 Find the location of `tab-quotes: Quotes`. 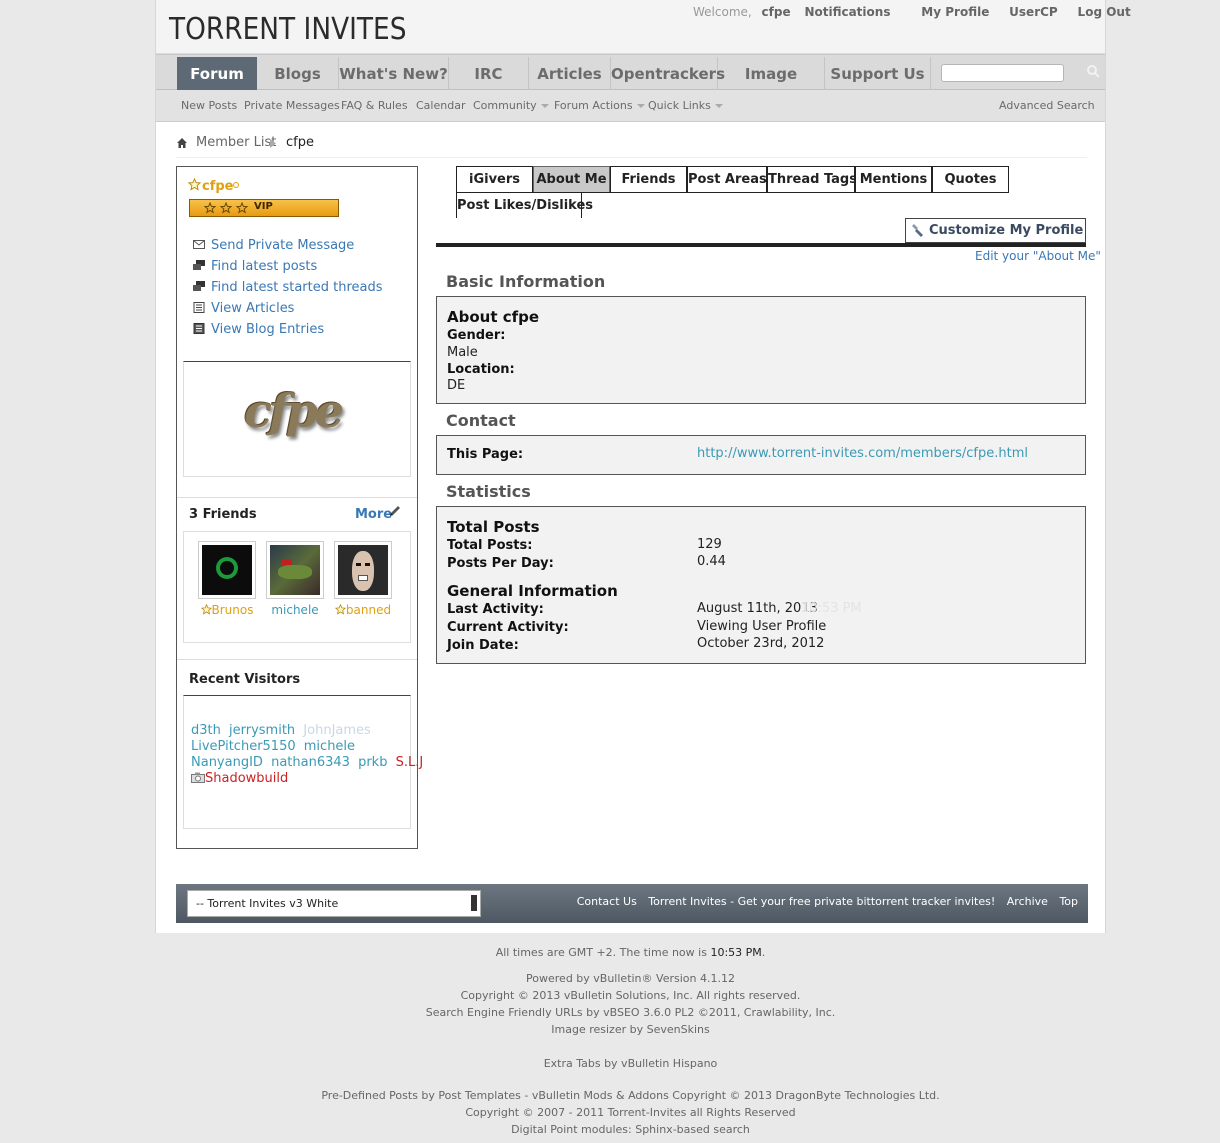

tab-quotes: Quotes is located at coordinates (970, 179).